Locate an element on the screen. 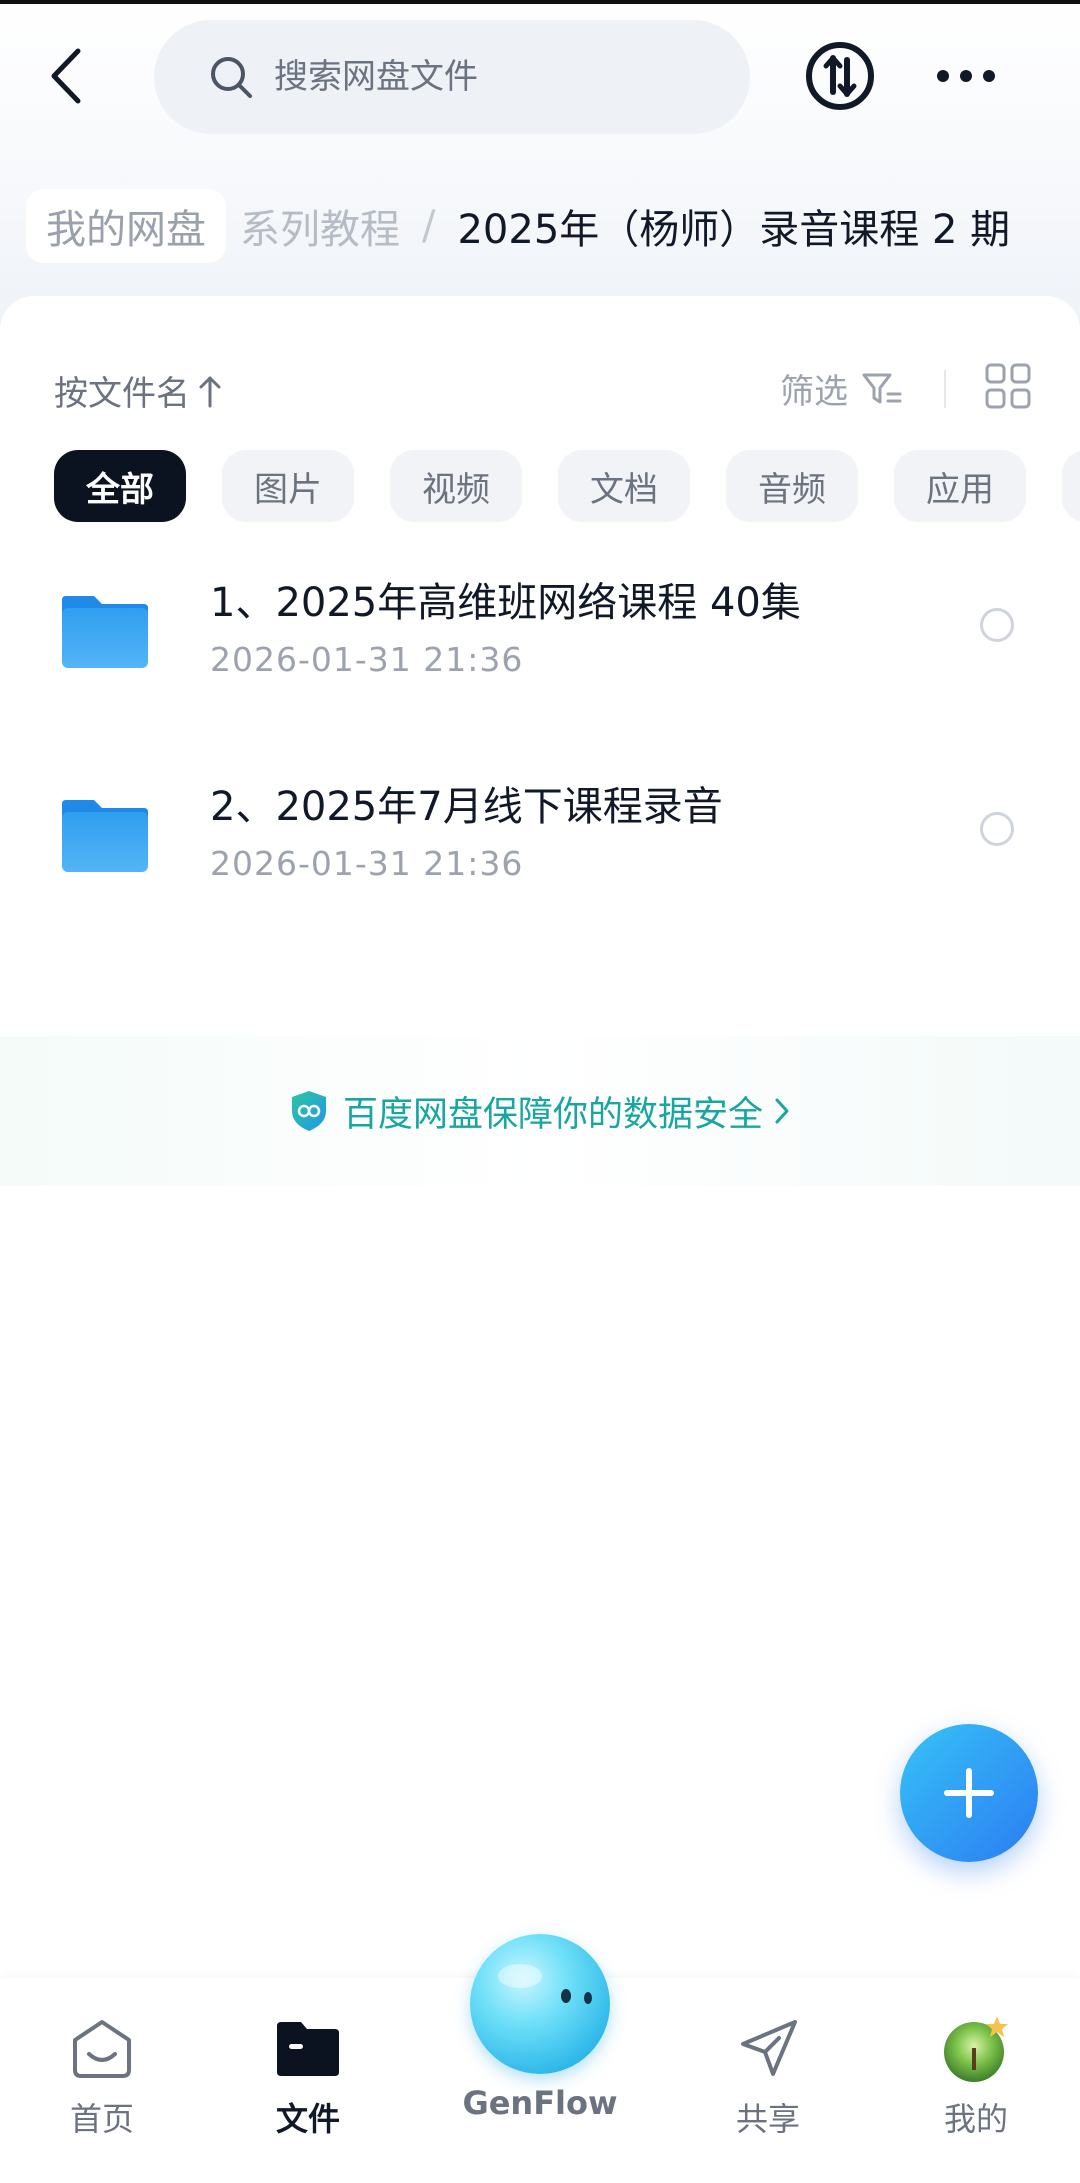  tab-all: 全部 is located at coordinates (120, 486).